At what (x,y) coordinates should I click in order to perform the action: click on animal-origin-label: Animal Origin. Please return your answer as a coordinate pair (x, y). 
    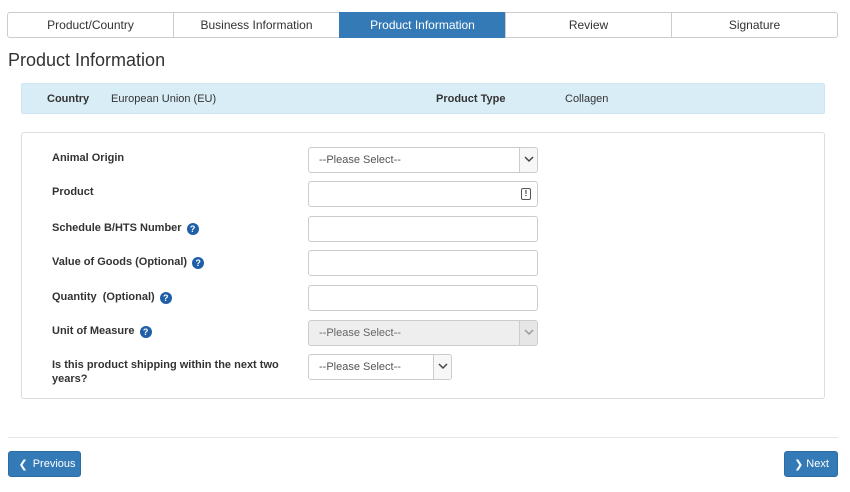
    Looking at the image, I should click on (88, 158).